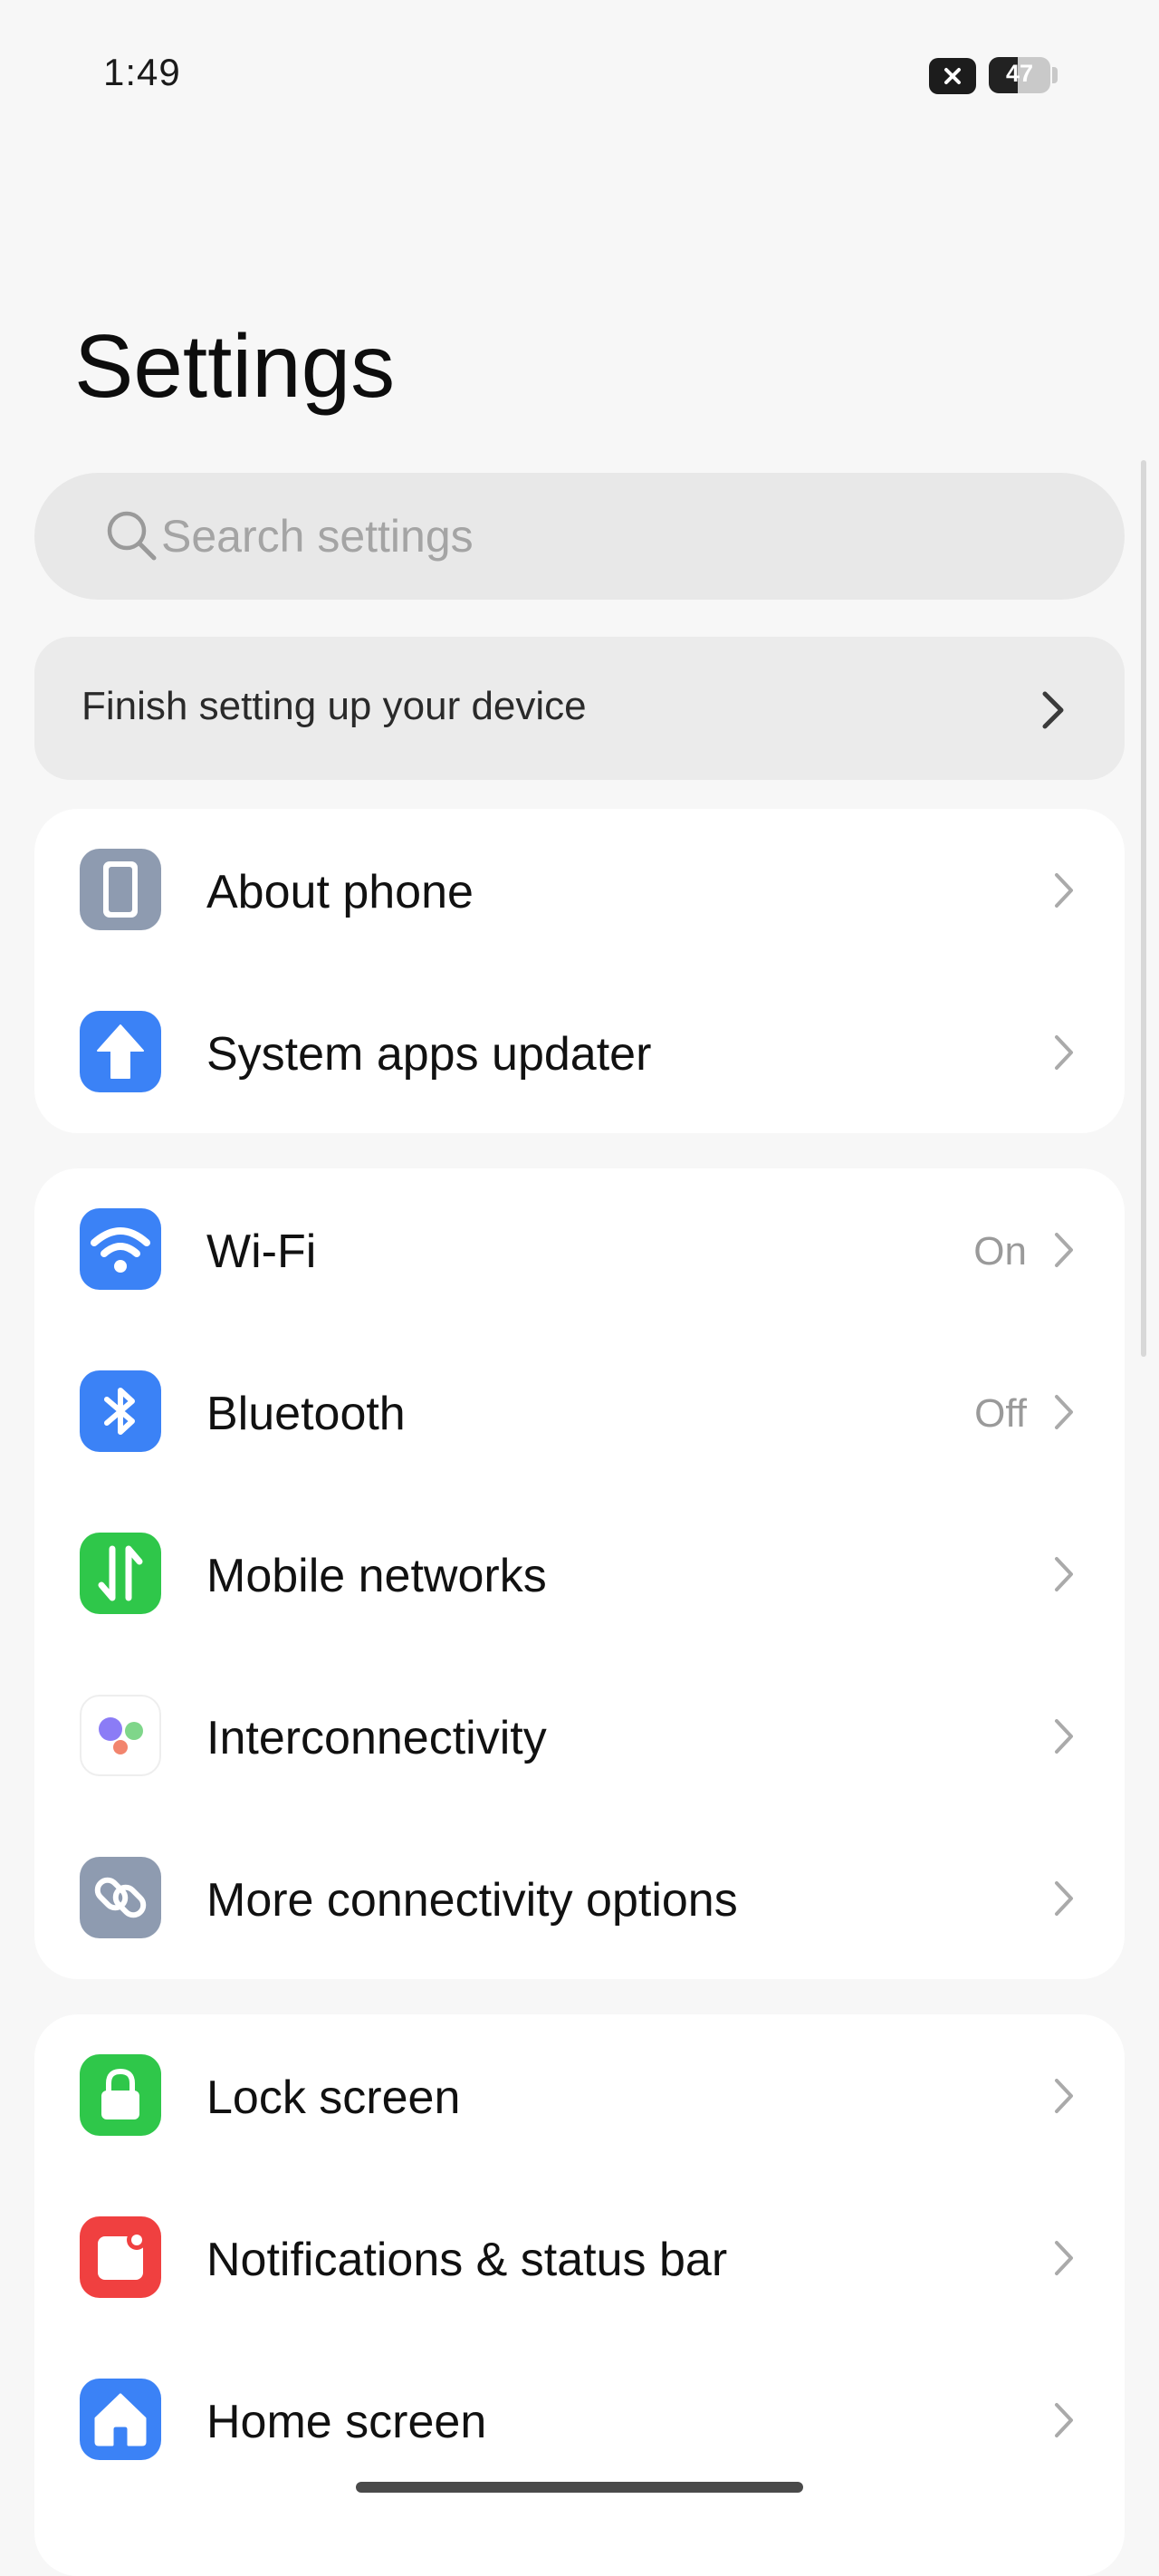  I want to click on search-icon, so click(132, 536).